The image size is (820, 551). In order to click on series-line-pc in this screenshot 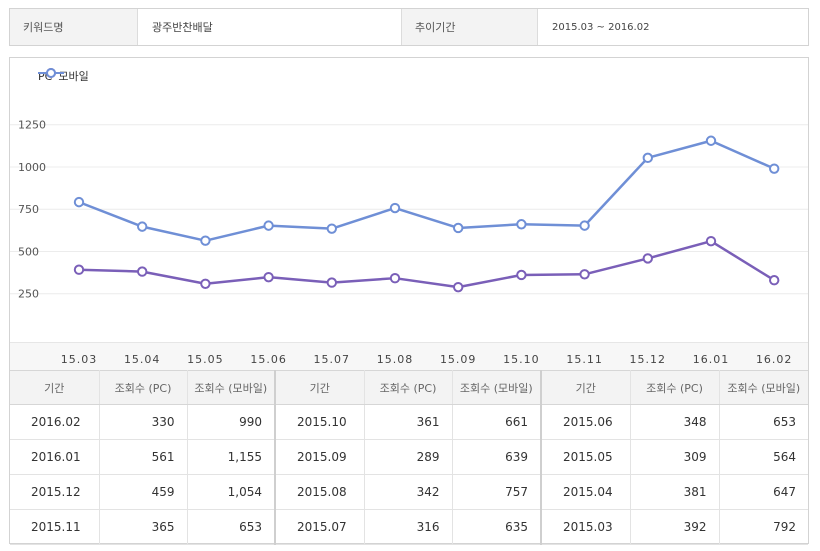, I will do `click(426, 264)`.